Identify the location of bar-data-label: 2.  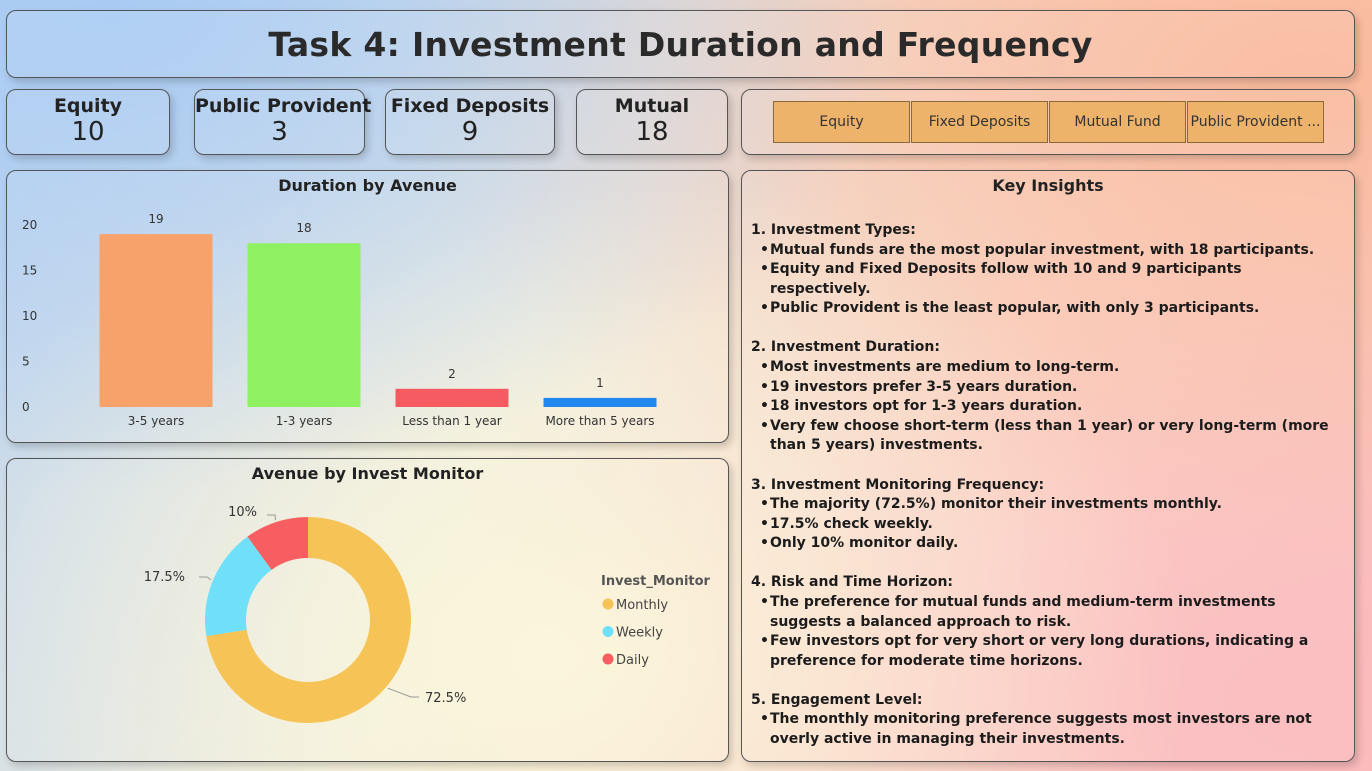
(452, 374).